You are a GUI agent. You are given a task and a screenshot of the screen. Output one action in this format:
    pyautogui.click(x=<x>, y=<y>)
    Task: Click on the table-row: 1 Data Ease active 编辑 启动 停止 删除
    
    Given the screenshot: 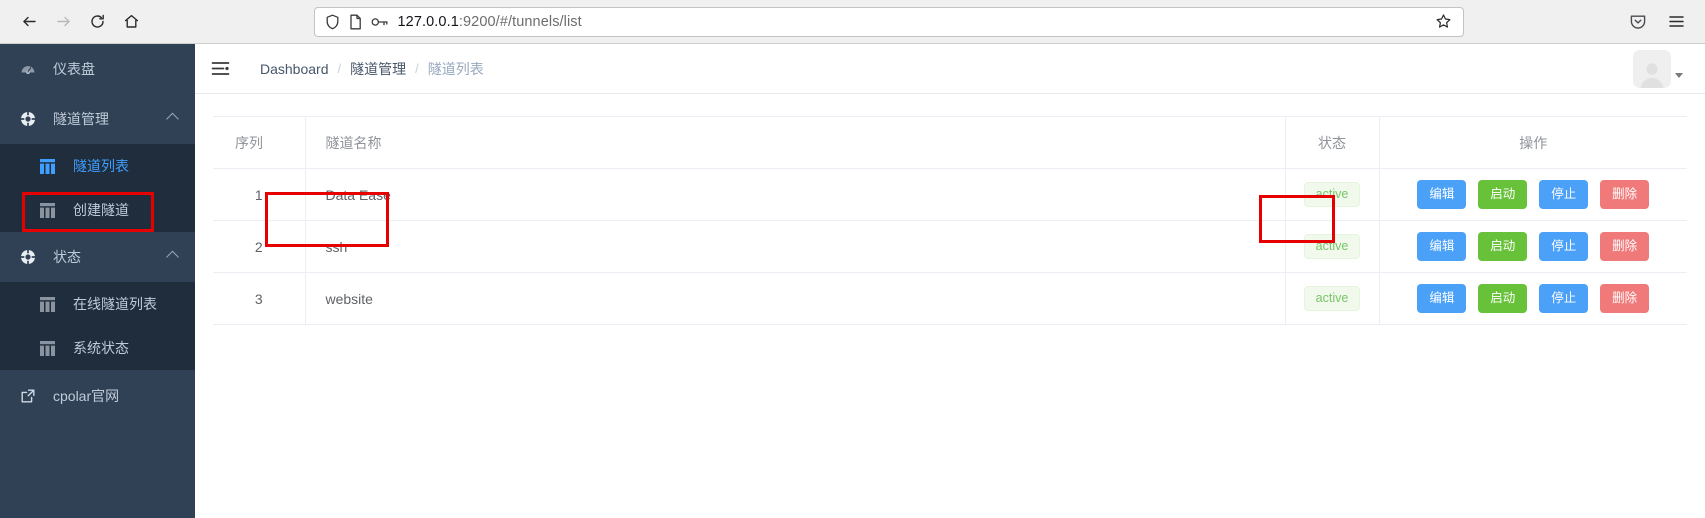 What is the action you would take?
    pyautogui.click(x=950, y=194)
    